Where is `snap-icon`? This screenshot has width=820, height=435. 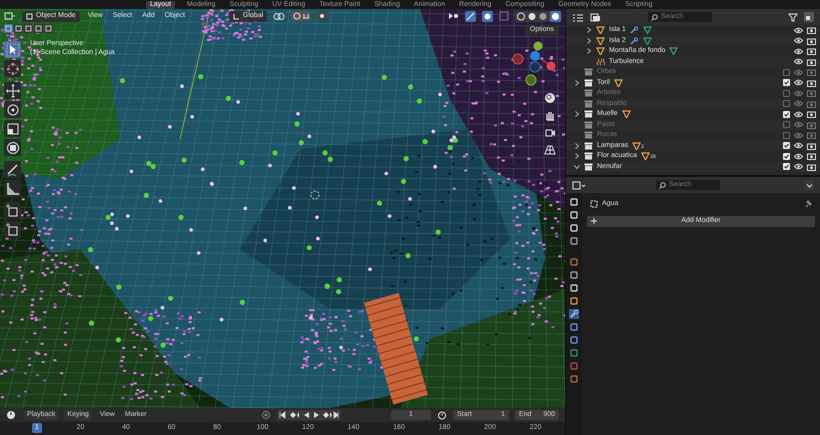 snap-icon is located at coordinates (301, 16).